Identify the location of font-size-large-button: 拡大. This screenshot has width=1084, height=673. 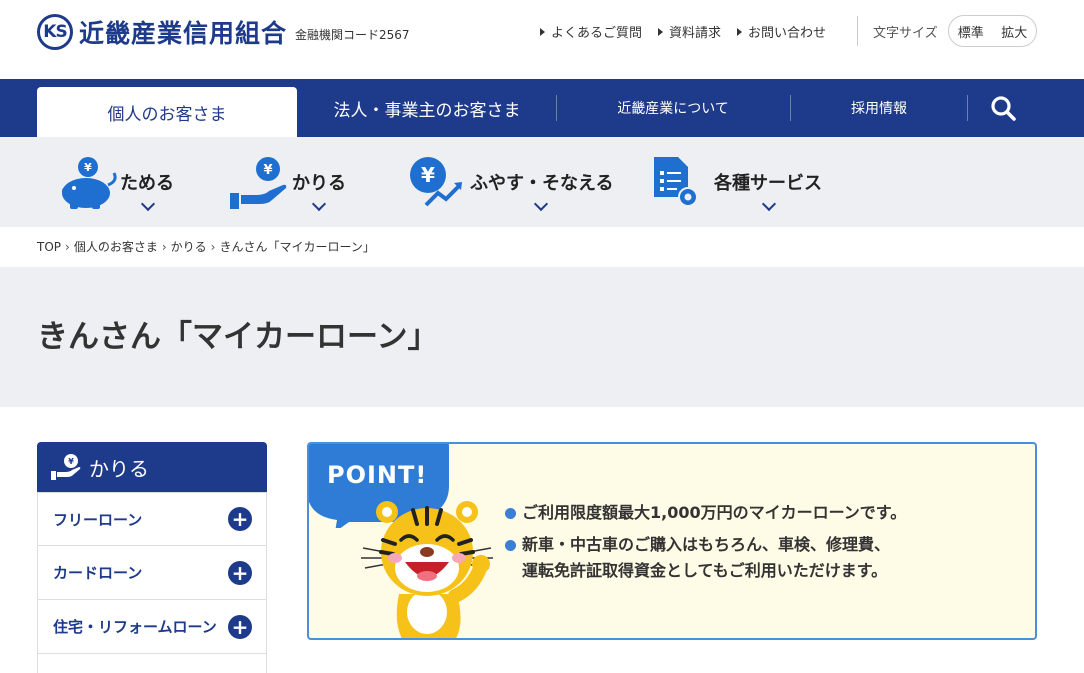
(1014, 31).